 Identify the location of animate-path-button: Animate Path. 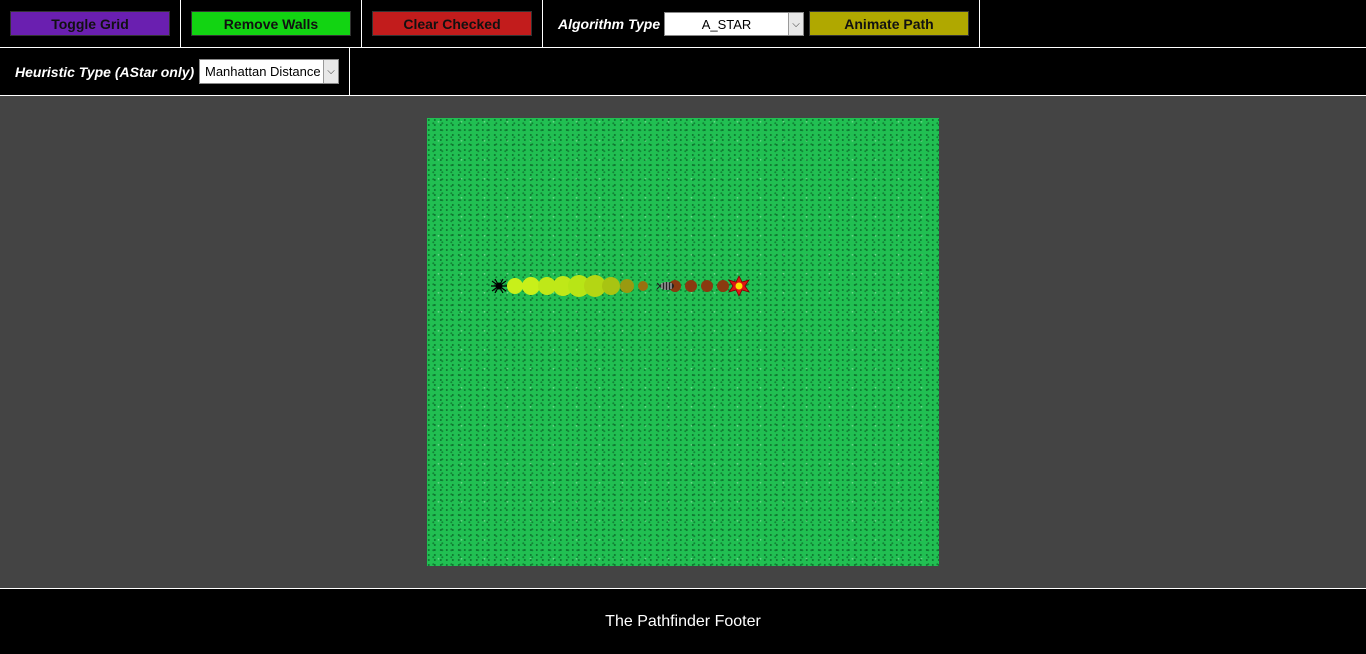
(889, 23).